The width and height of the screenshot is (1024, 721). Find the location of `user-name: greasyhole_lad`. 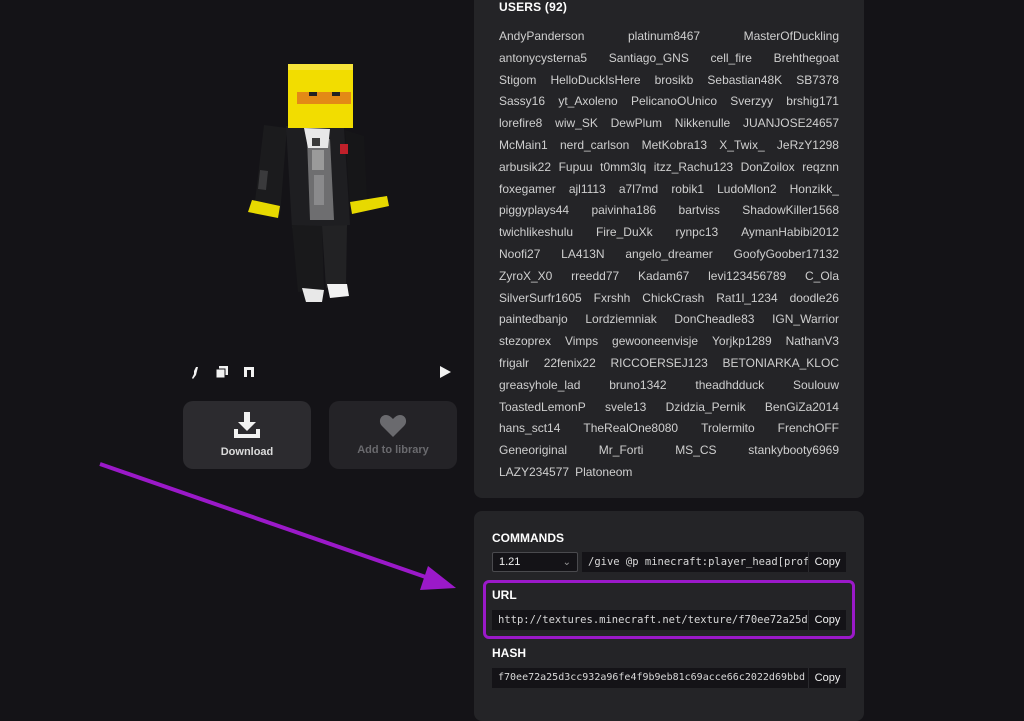

user-name: greasyhole_lad is located at coordinates (539, 386).